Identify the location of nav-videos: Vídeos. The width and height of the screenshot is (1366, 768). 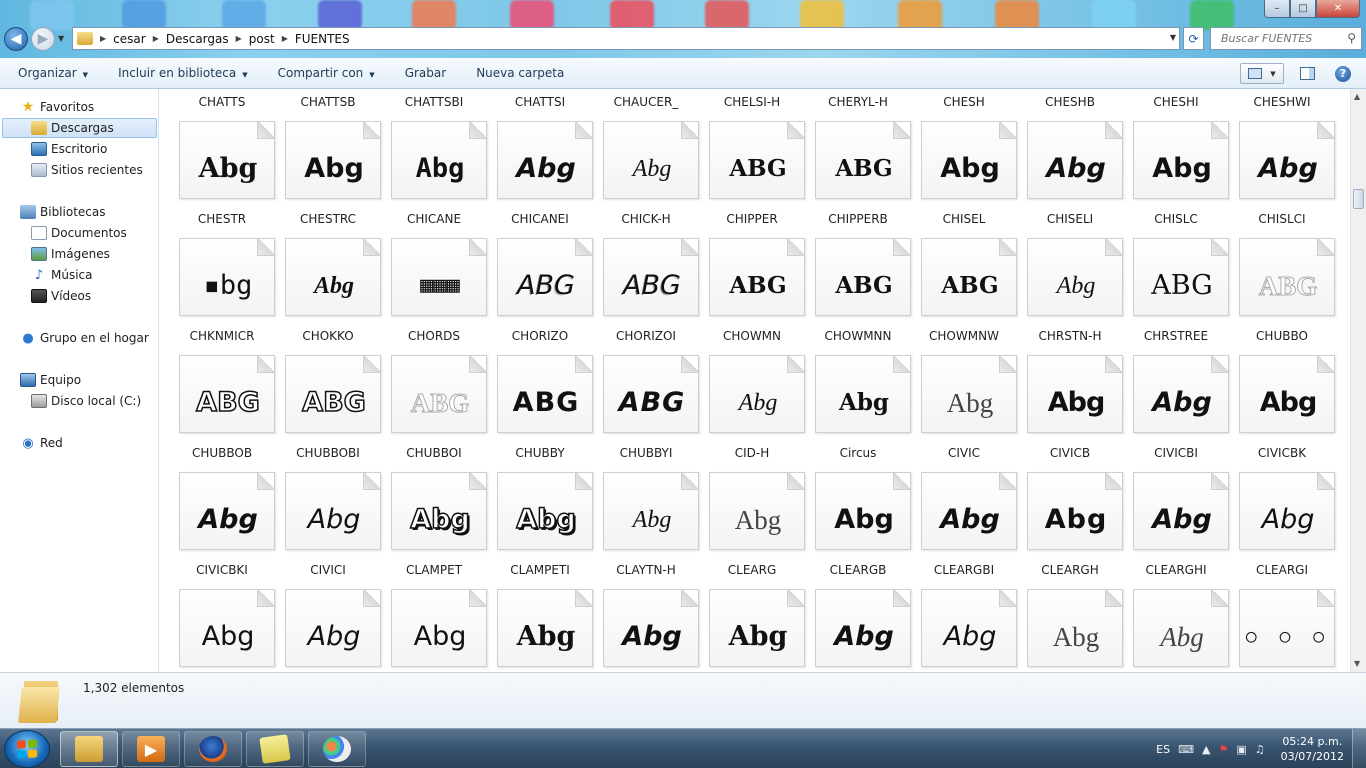
(61, 296).